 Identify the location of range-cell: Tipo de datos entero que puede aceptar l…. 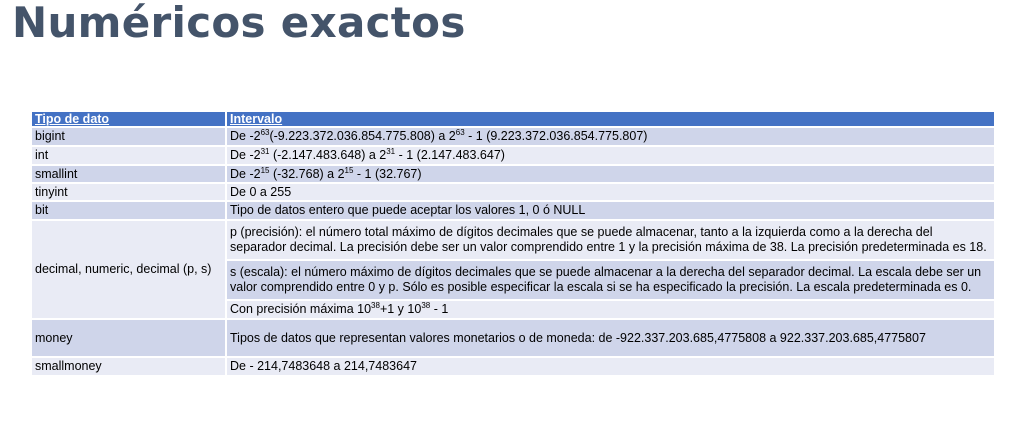
(610, 211).